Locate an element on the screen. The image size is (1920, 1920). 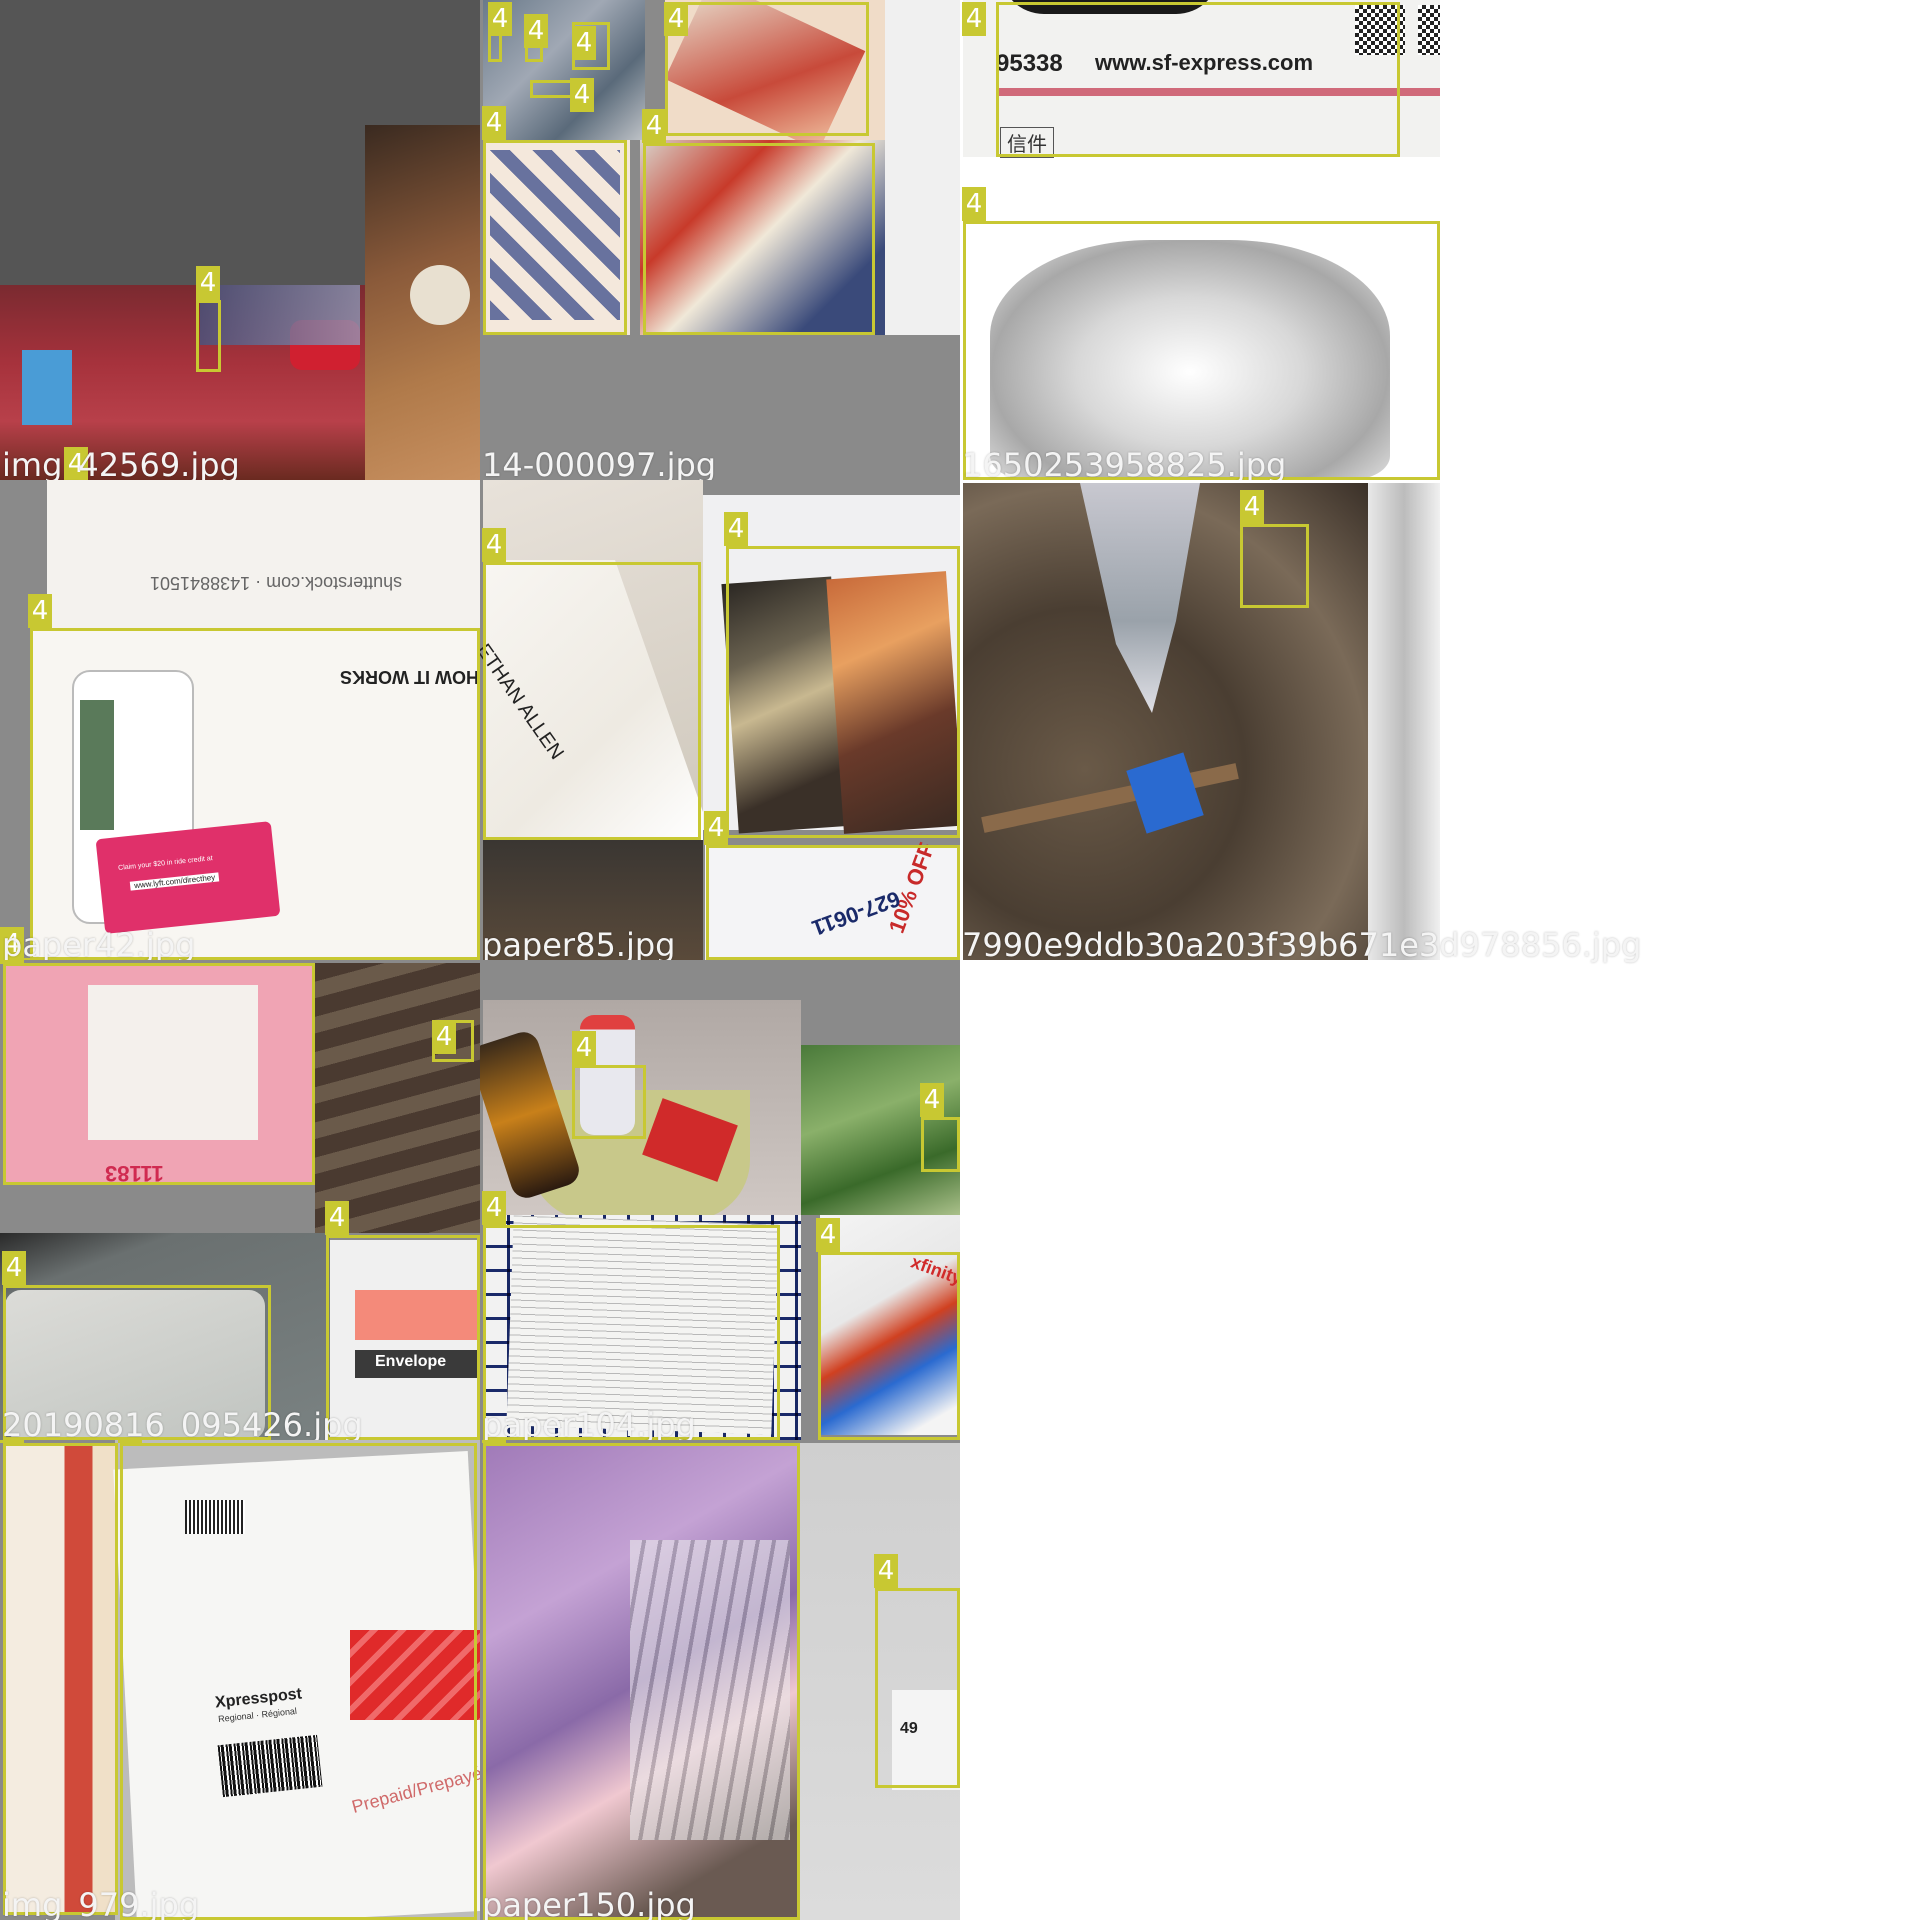
mosaic-tile-2: 4 4 4 4 4 4 4 14-000097.jpg is located at coordinates (720, 240).